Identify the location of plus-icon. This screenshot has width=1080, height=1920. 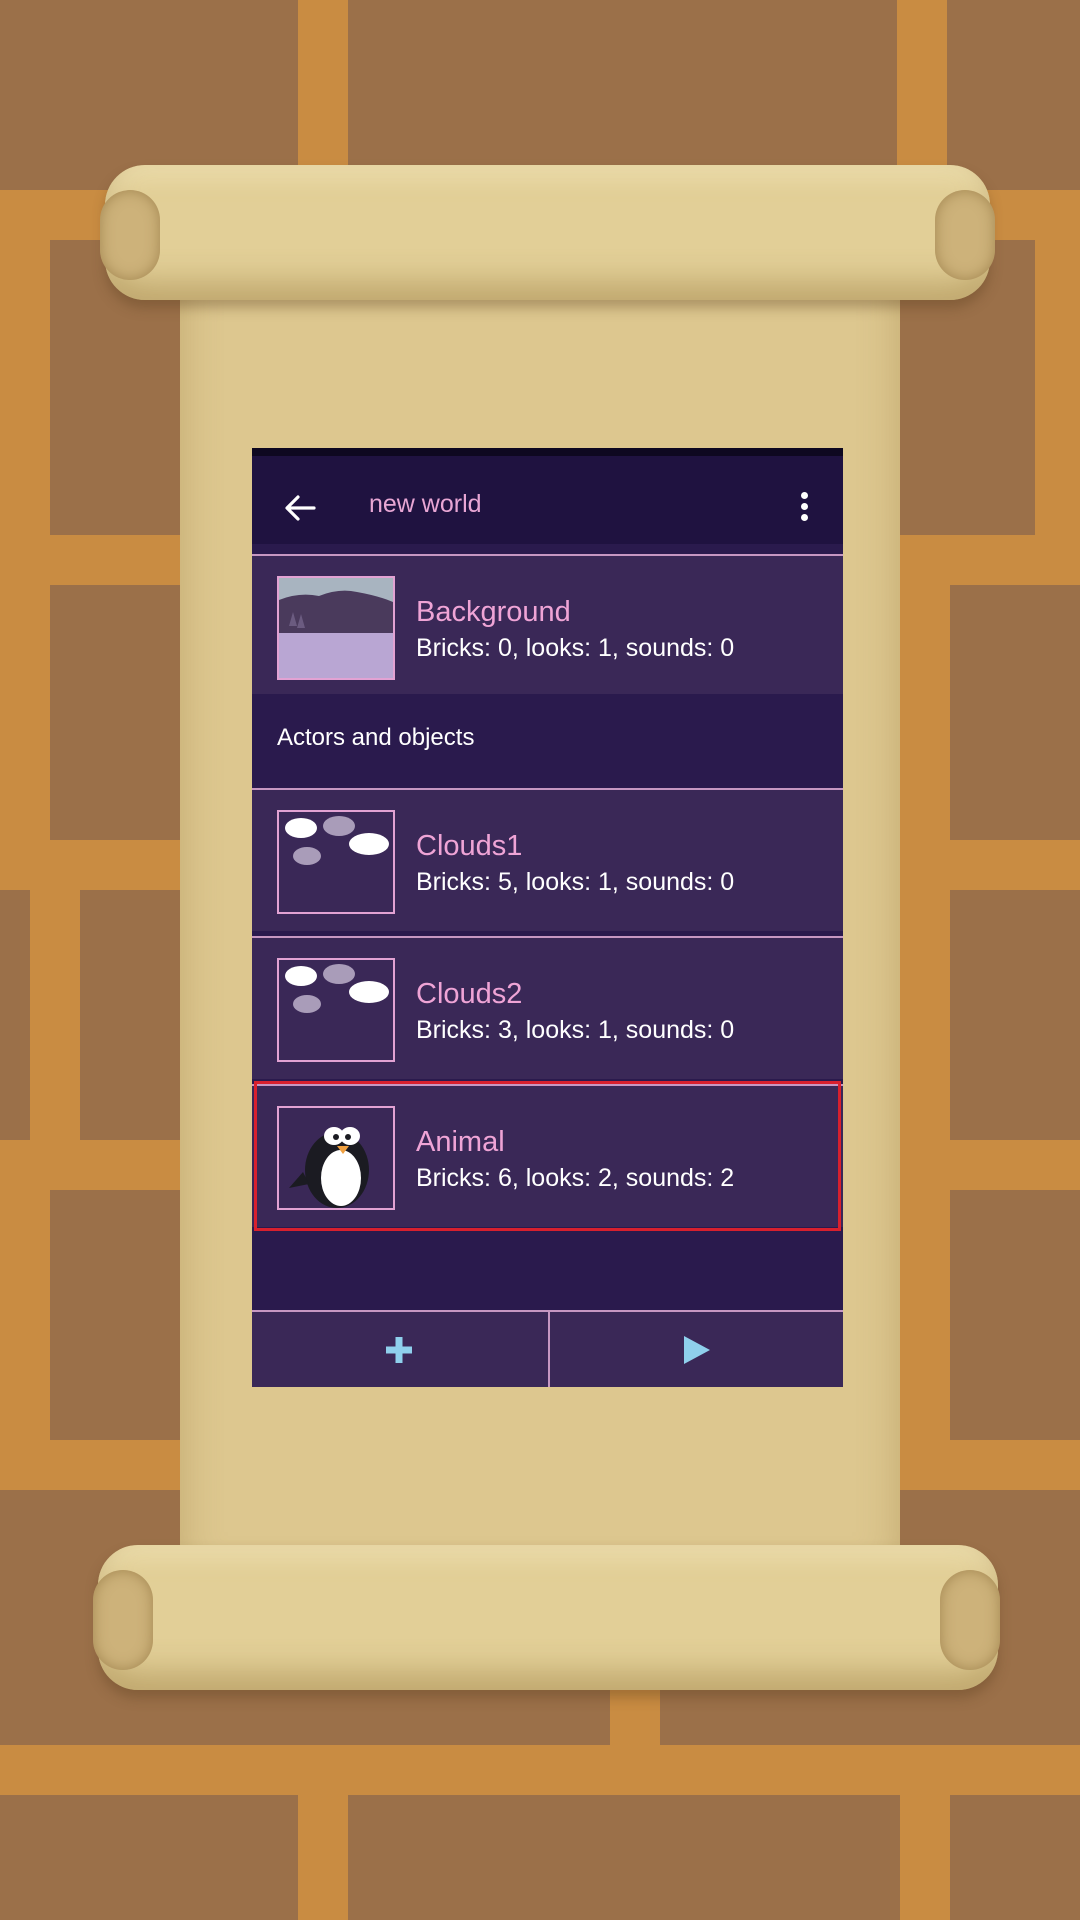
(399, 1350).